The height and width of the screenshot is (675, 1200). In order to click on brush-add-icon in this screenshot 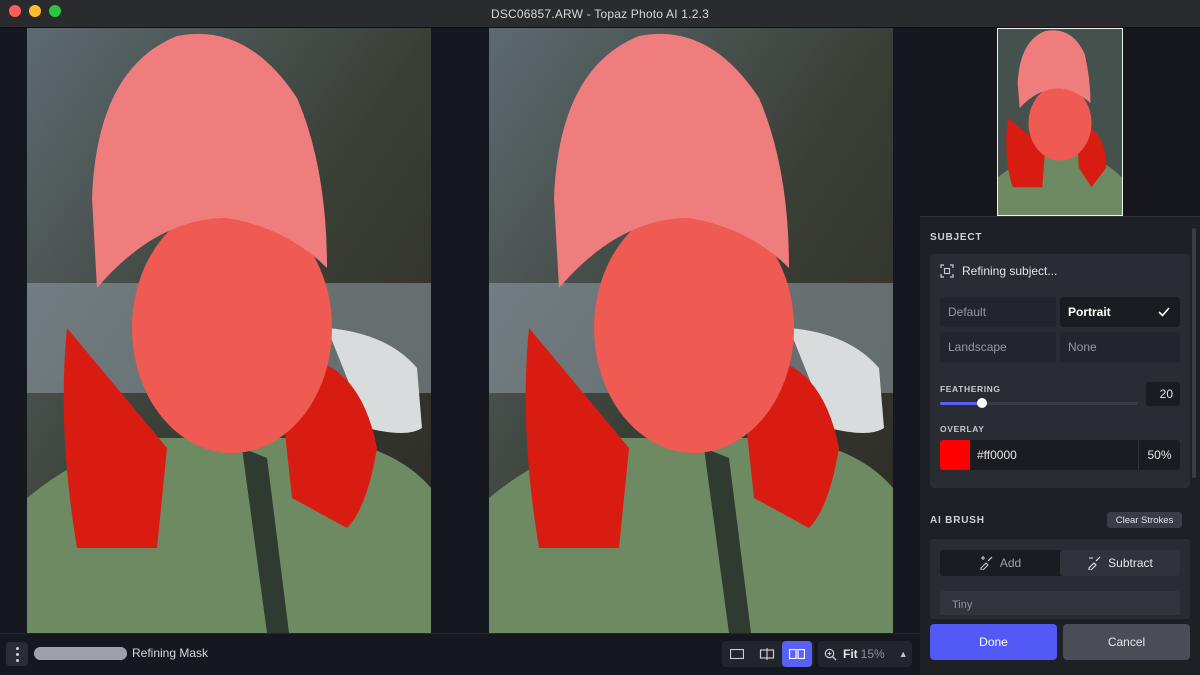, I will do `click(986, 563)`.